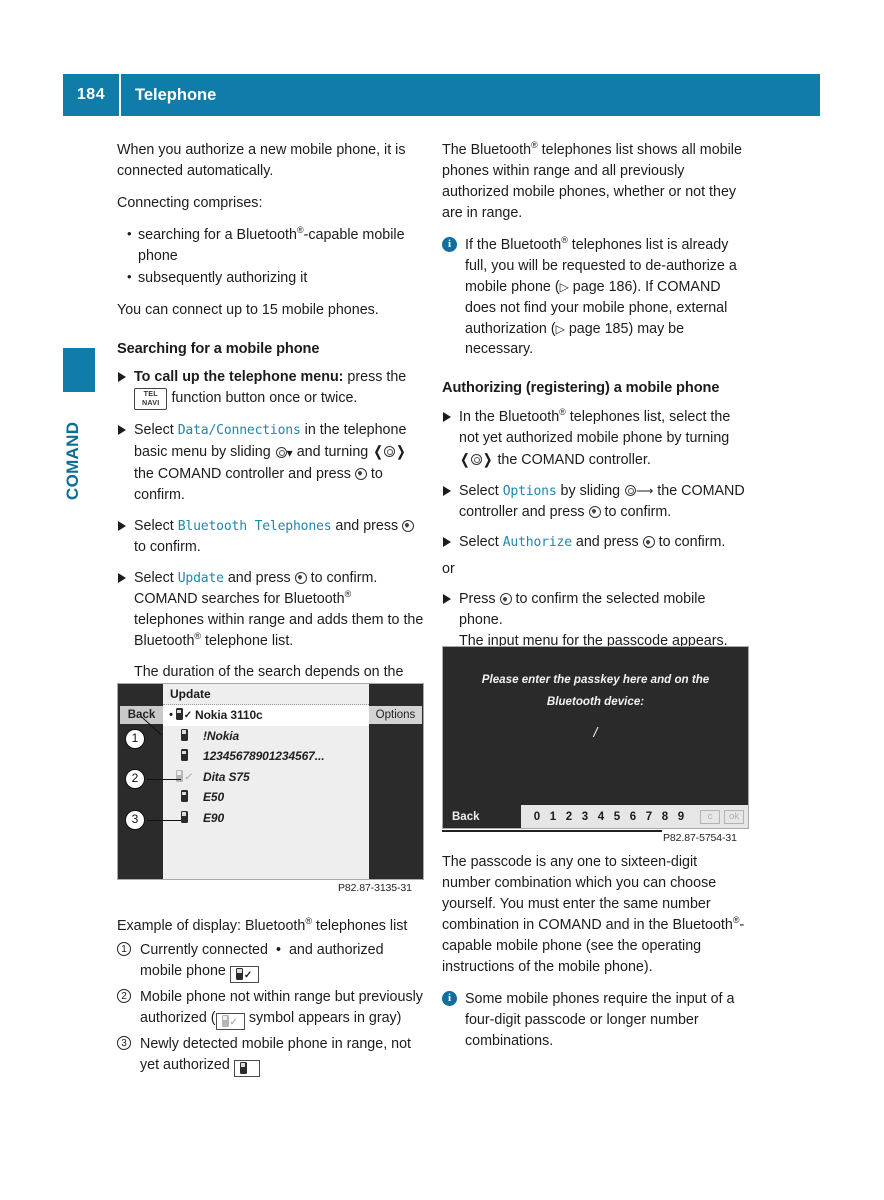 The image size is (884, 1200). Describe the element at coordinates (135, 779) in the screenshot. I see `callout-2: 2` at that location.